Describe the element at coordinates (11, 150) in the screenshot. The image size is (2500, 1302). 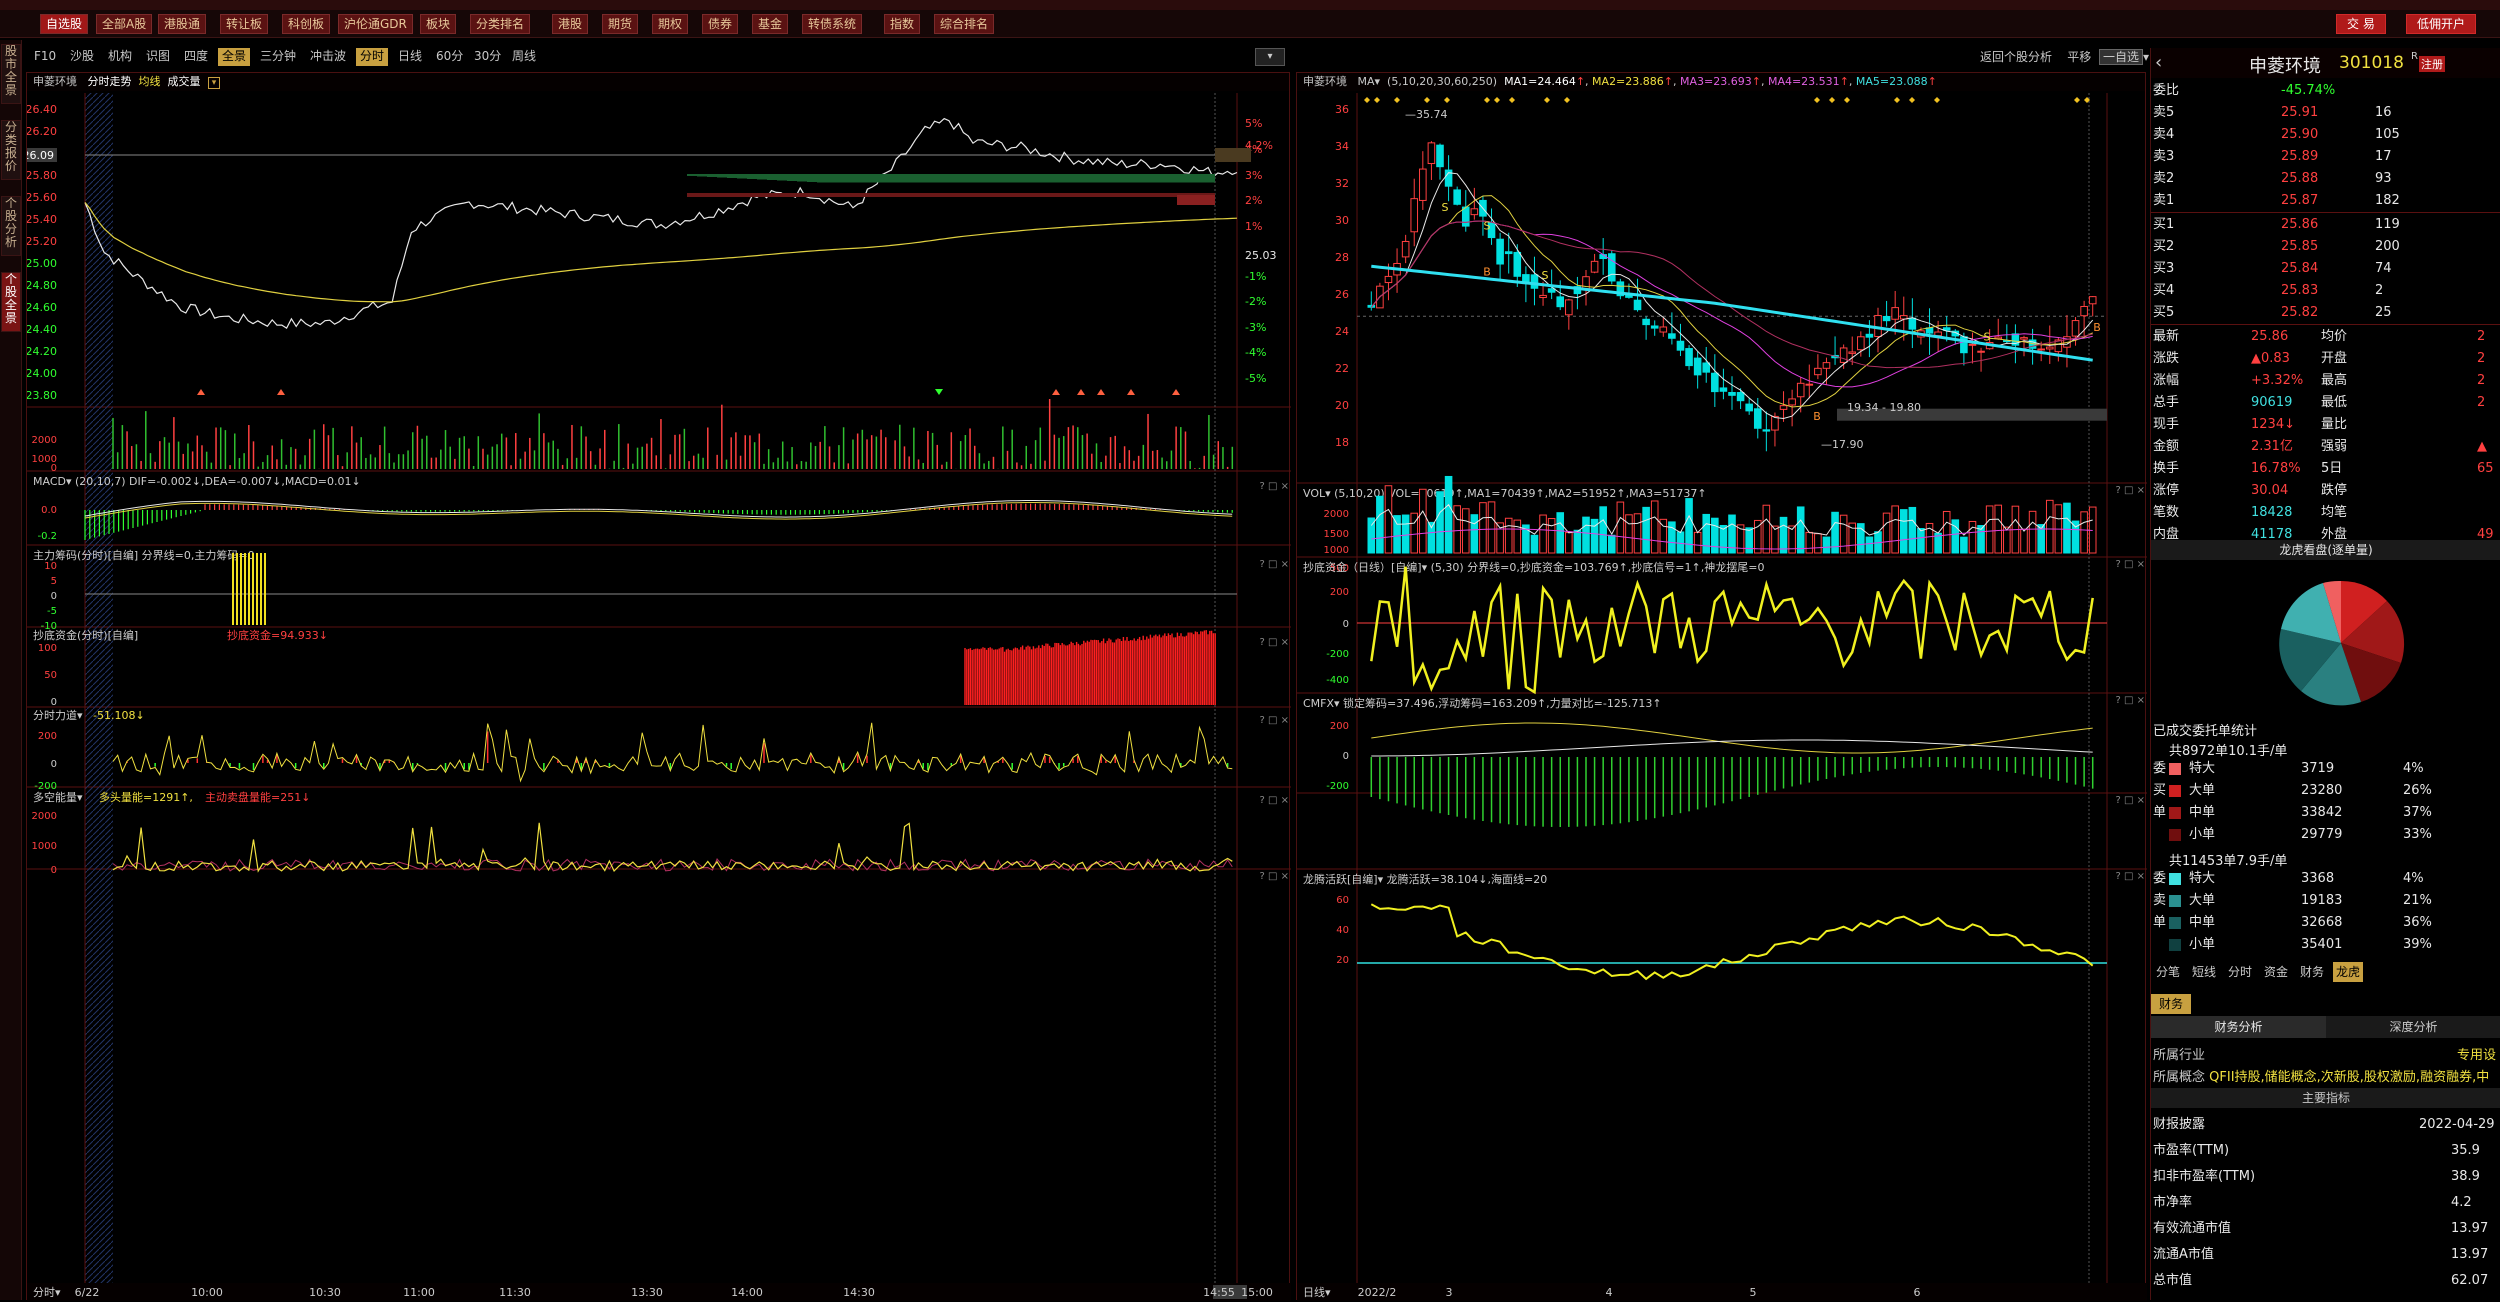
I see `side-tab-category-quotes: 分类报价` at that location.